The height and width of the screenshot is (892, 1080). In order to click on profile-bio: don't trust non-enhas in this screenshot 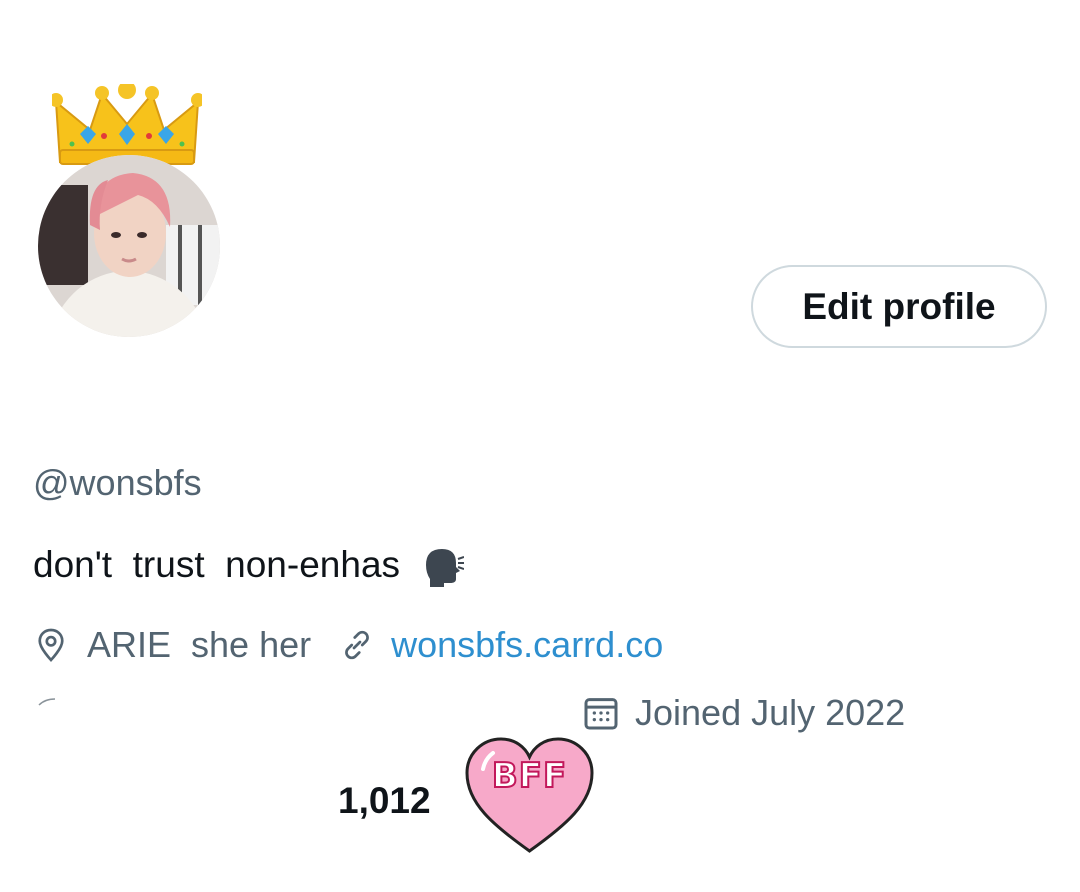, I will do `click(249, 565)`.